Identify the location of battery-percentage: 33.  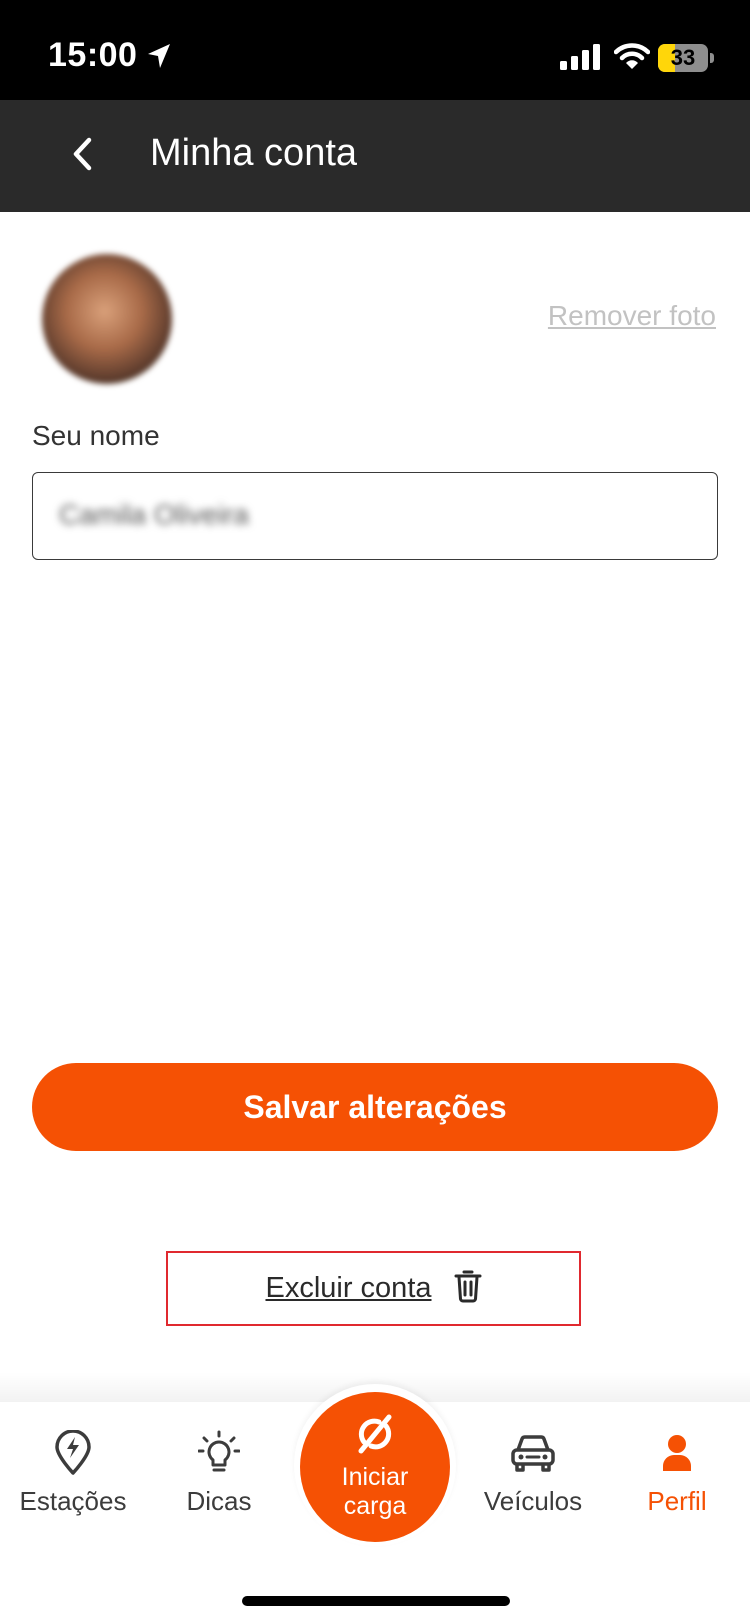
(683, 57).